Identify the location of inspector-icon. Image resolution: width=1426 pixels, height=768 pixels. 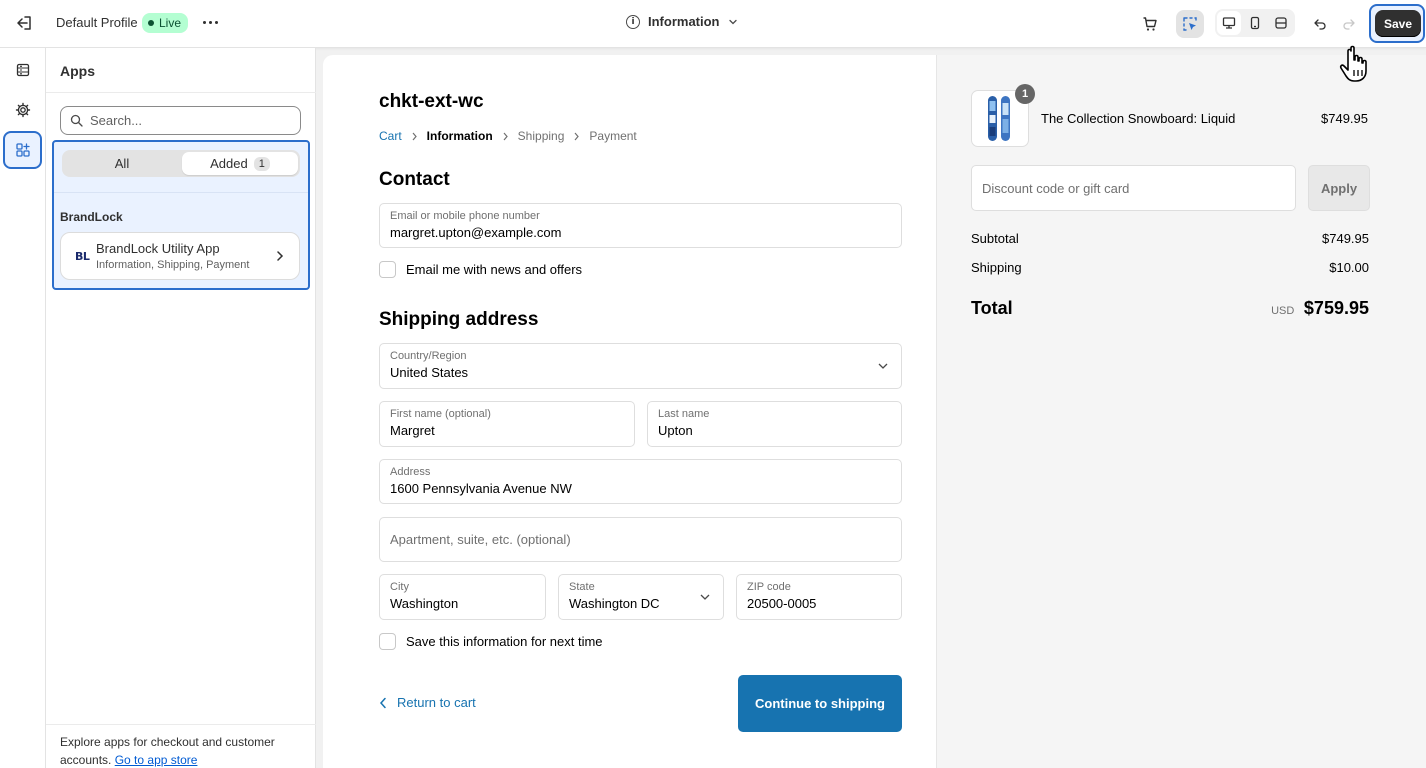
(1190, 24).